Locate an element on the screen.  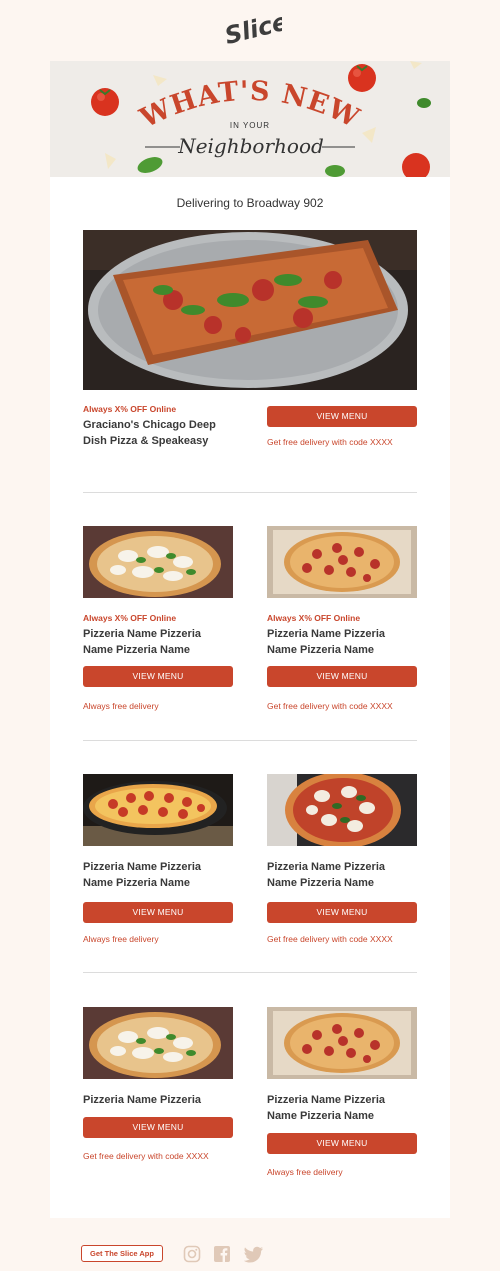
facebook-icon is located at coordinates (222, 1254).